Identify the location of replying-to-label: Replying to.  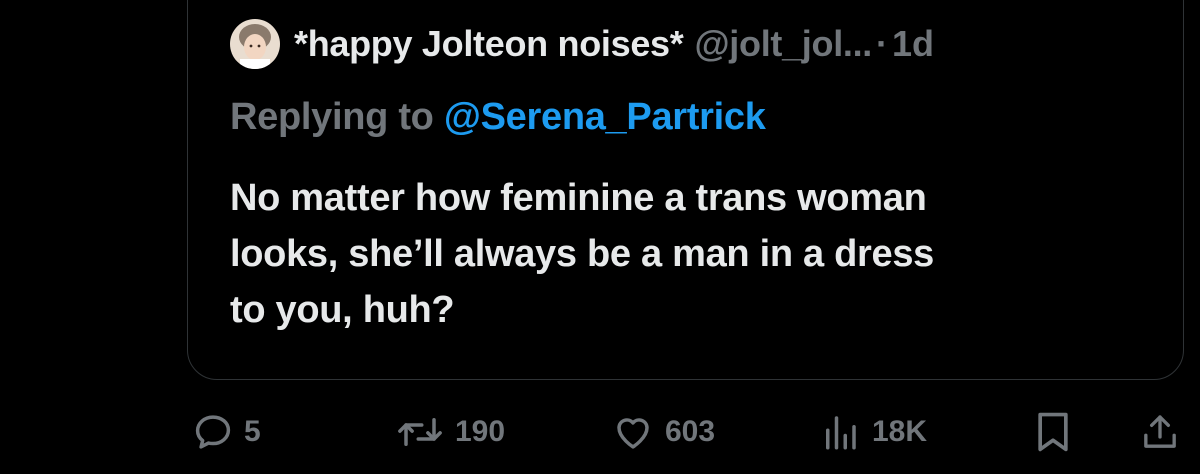
(332, 117).